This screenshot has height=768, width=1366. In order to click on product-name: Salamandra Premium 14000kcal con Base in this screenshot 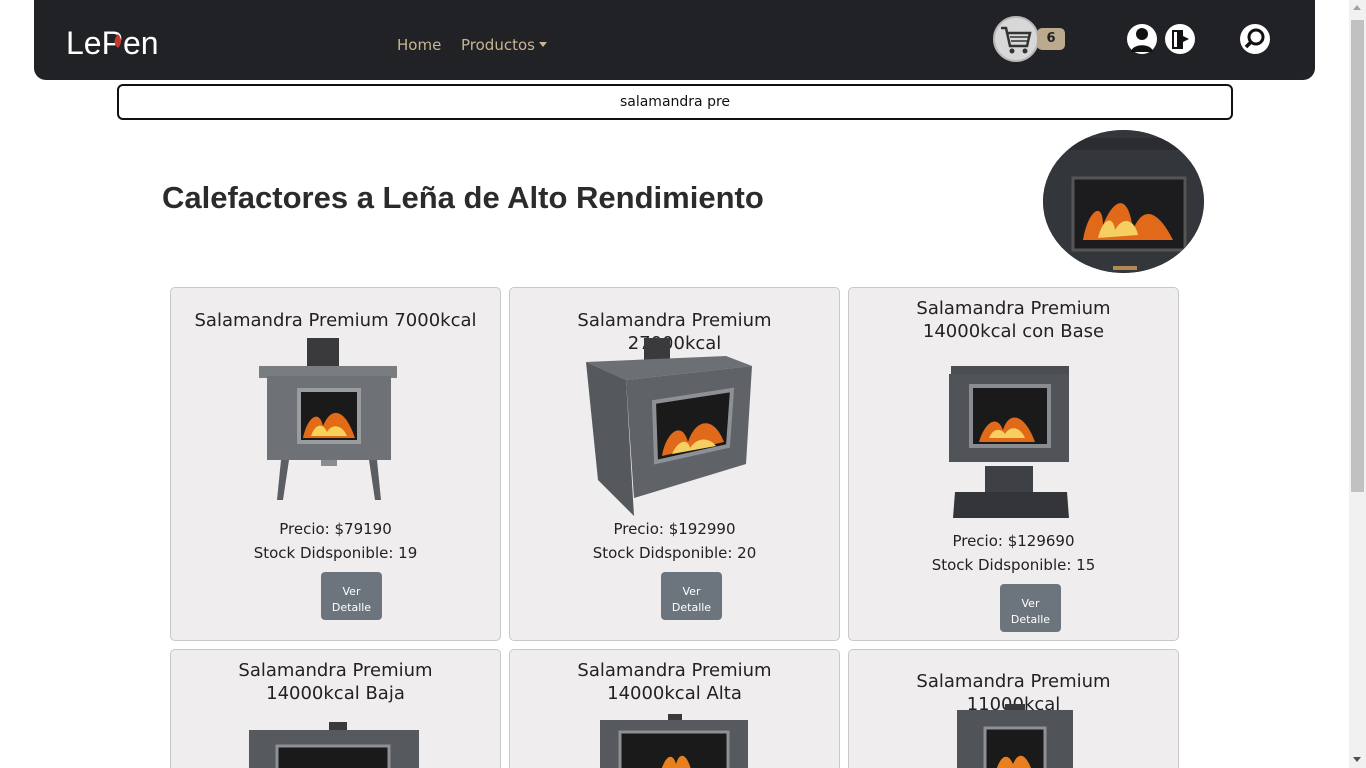, I will do `click(1013, 320)`.